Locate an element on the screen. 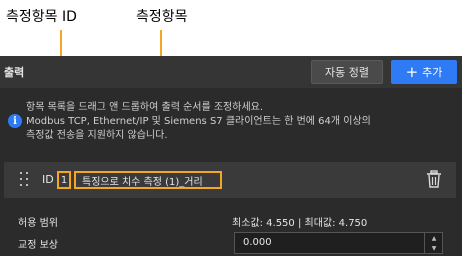  tolerance-range: 최소값: 4.550 | 최대값: 4.750 is located at coordinates (300, 223).